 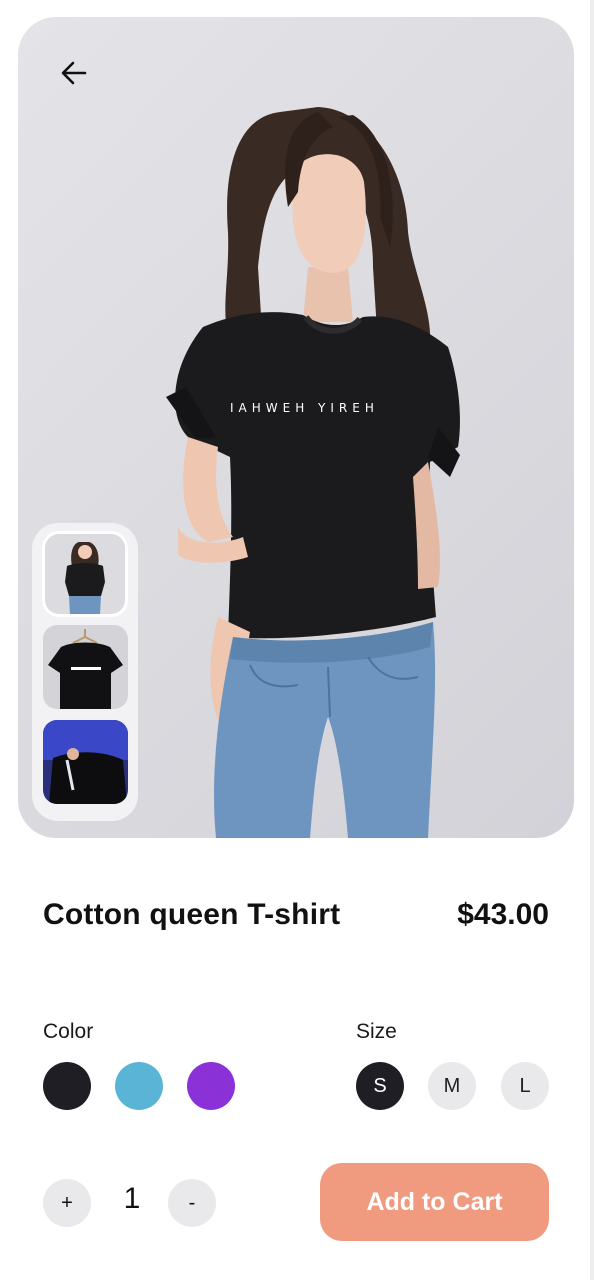 I want to click on thumbnail-gallery, so click(x=85, y=672).